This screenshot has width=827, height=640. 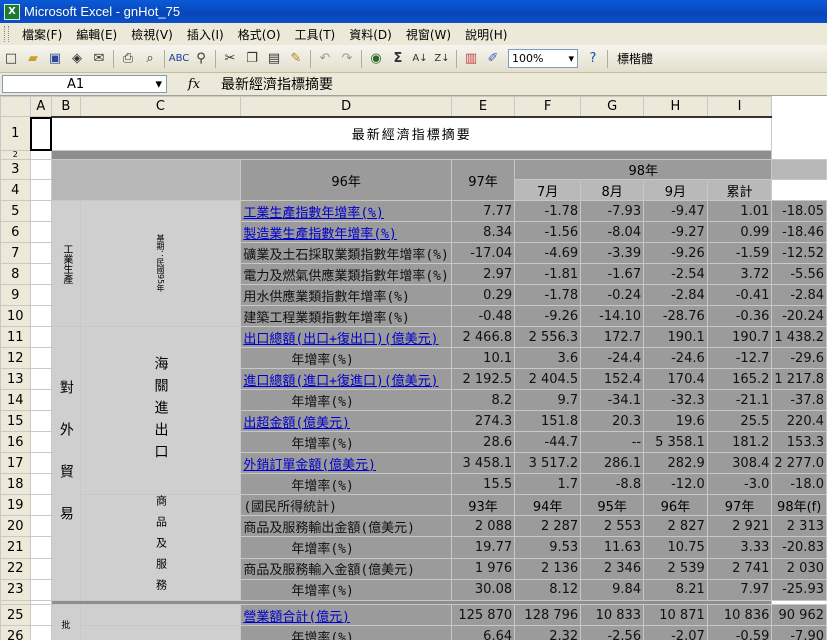 What do you see at coordinates (612, 505) in the screenshot?
I see `year-header-cell: 95年` at bounding box center [612, 505].